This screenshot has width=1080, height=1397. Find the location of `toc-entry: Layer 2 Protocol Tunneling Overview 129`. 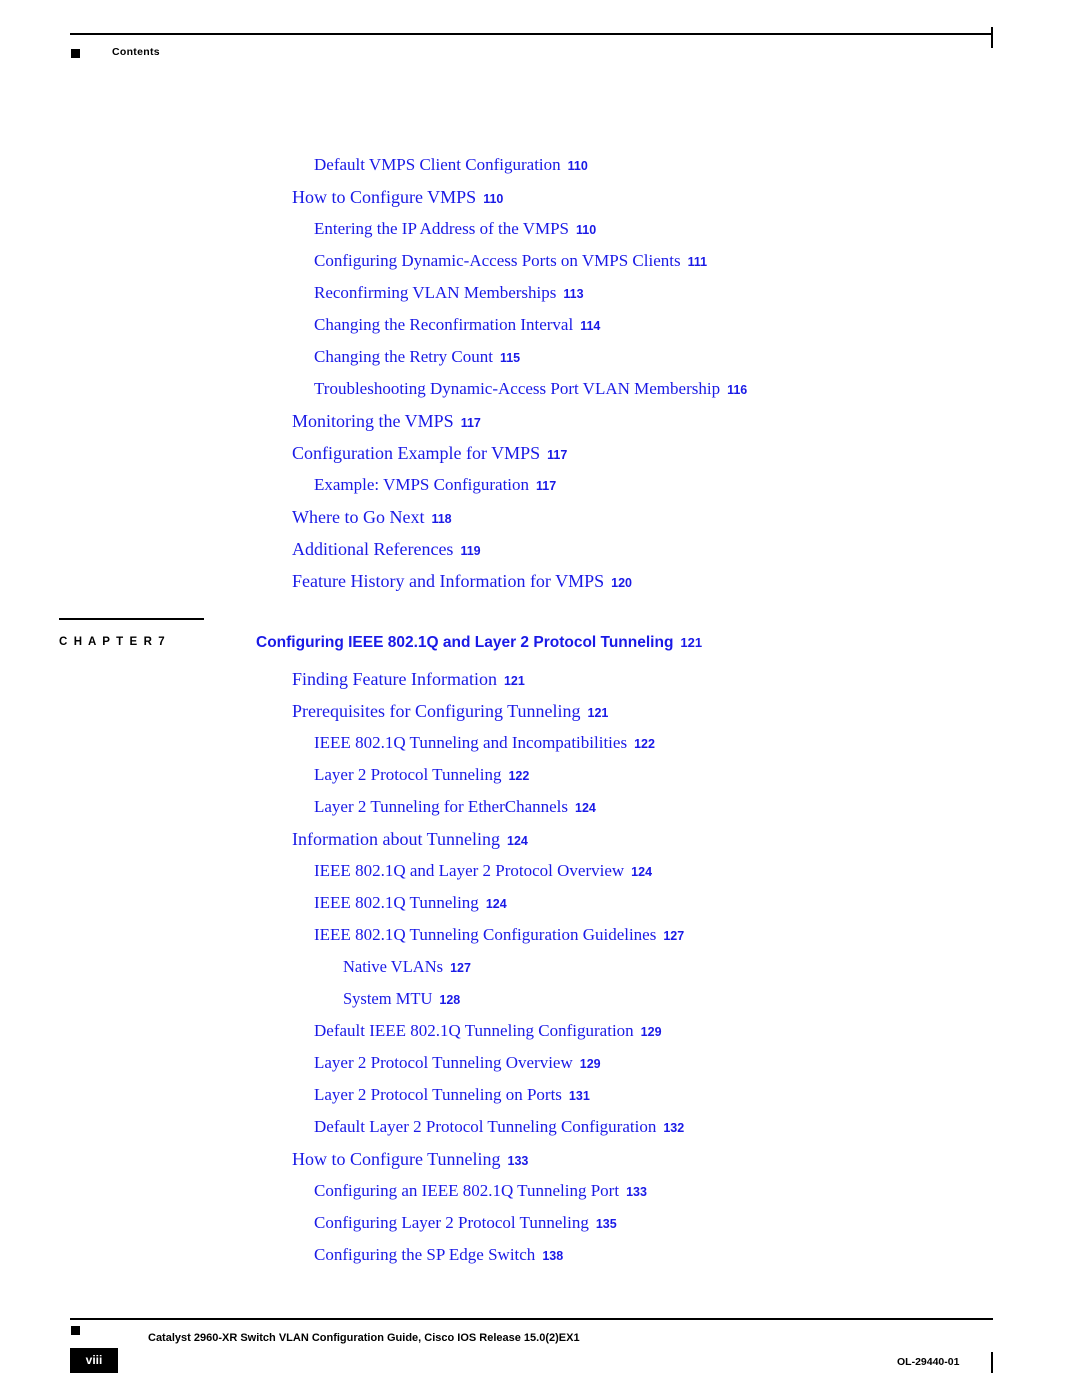

toc-entry: Layer 2 Protocol Tunneling Overview 129 is located at coordinates (457, 1063).